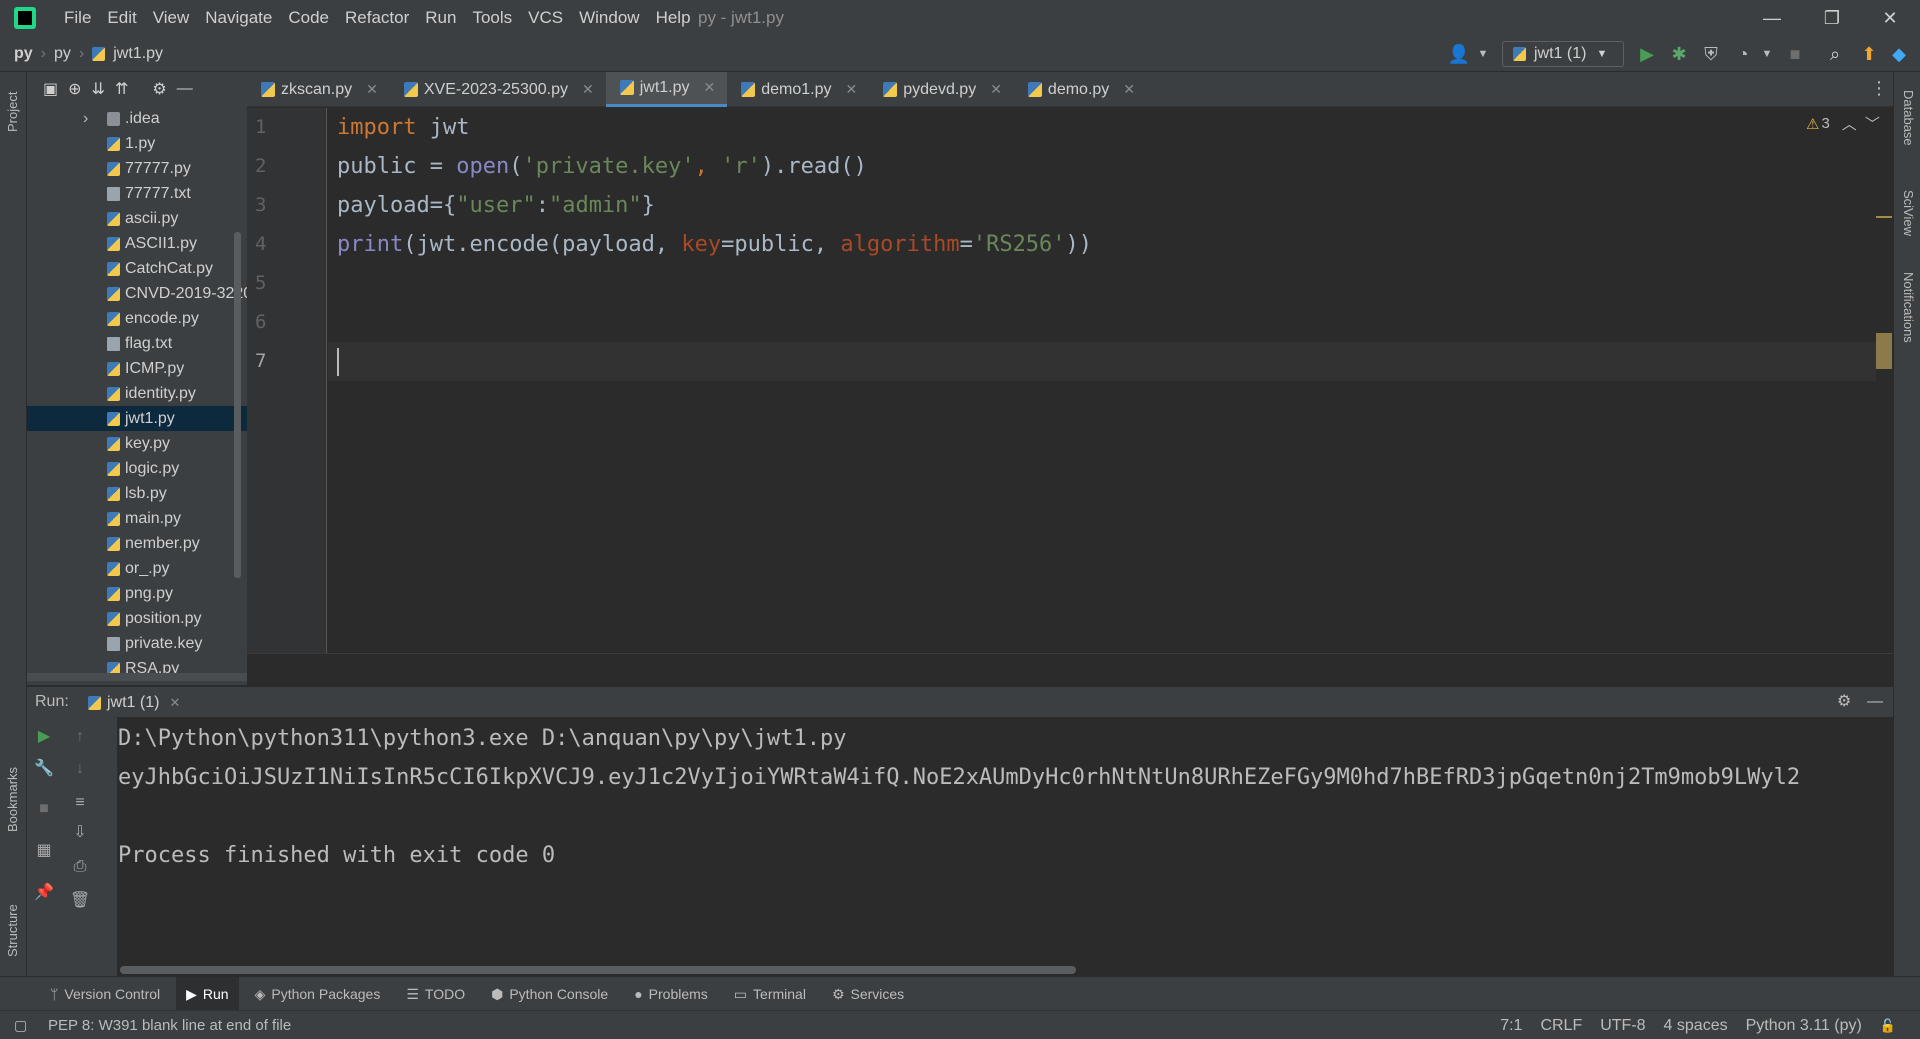  What do you see at coordinates (770, 994) in the screenshot?
I see `tool-window-terminal: ▭ Terminal` at bounding box center [770, 994].